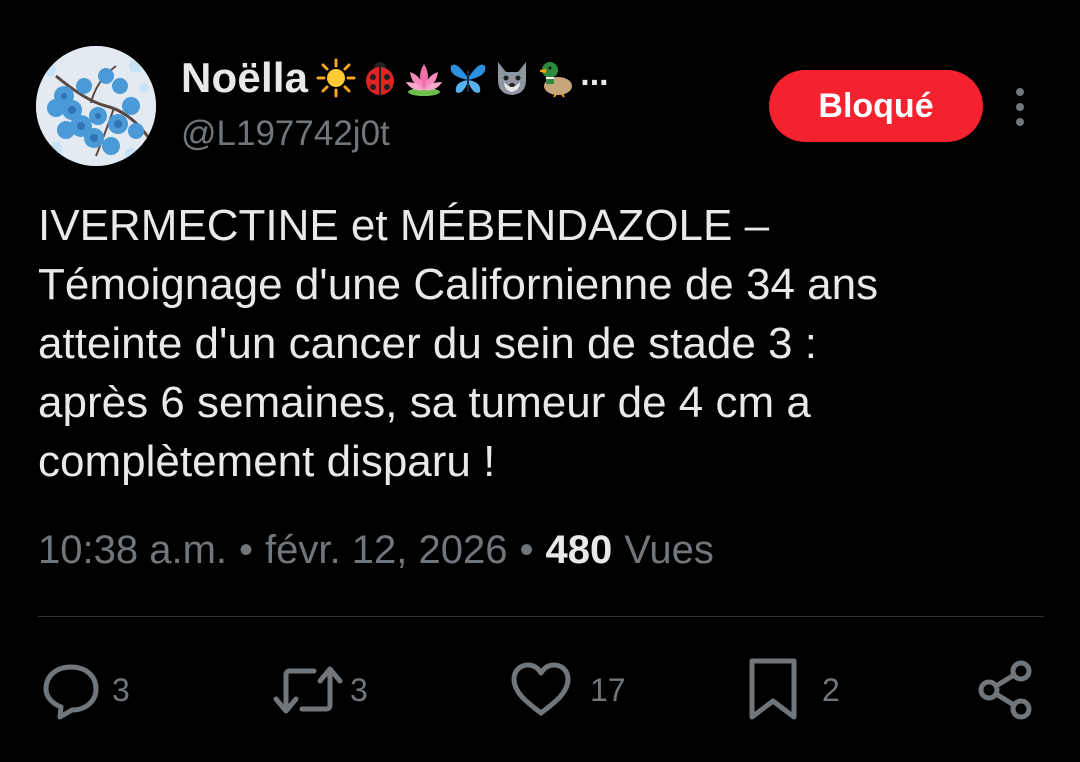  What do you see at coordinates (773, 689) in the screenshot?
I see `bookmark-icon` at bounding box center [773, 689].